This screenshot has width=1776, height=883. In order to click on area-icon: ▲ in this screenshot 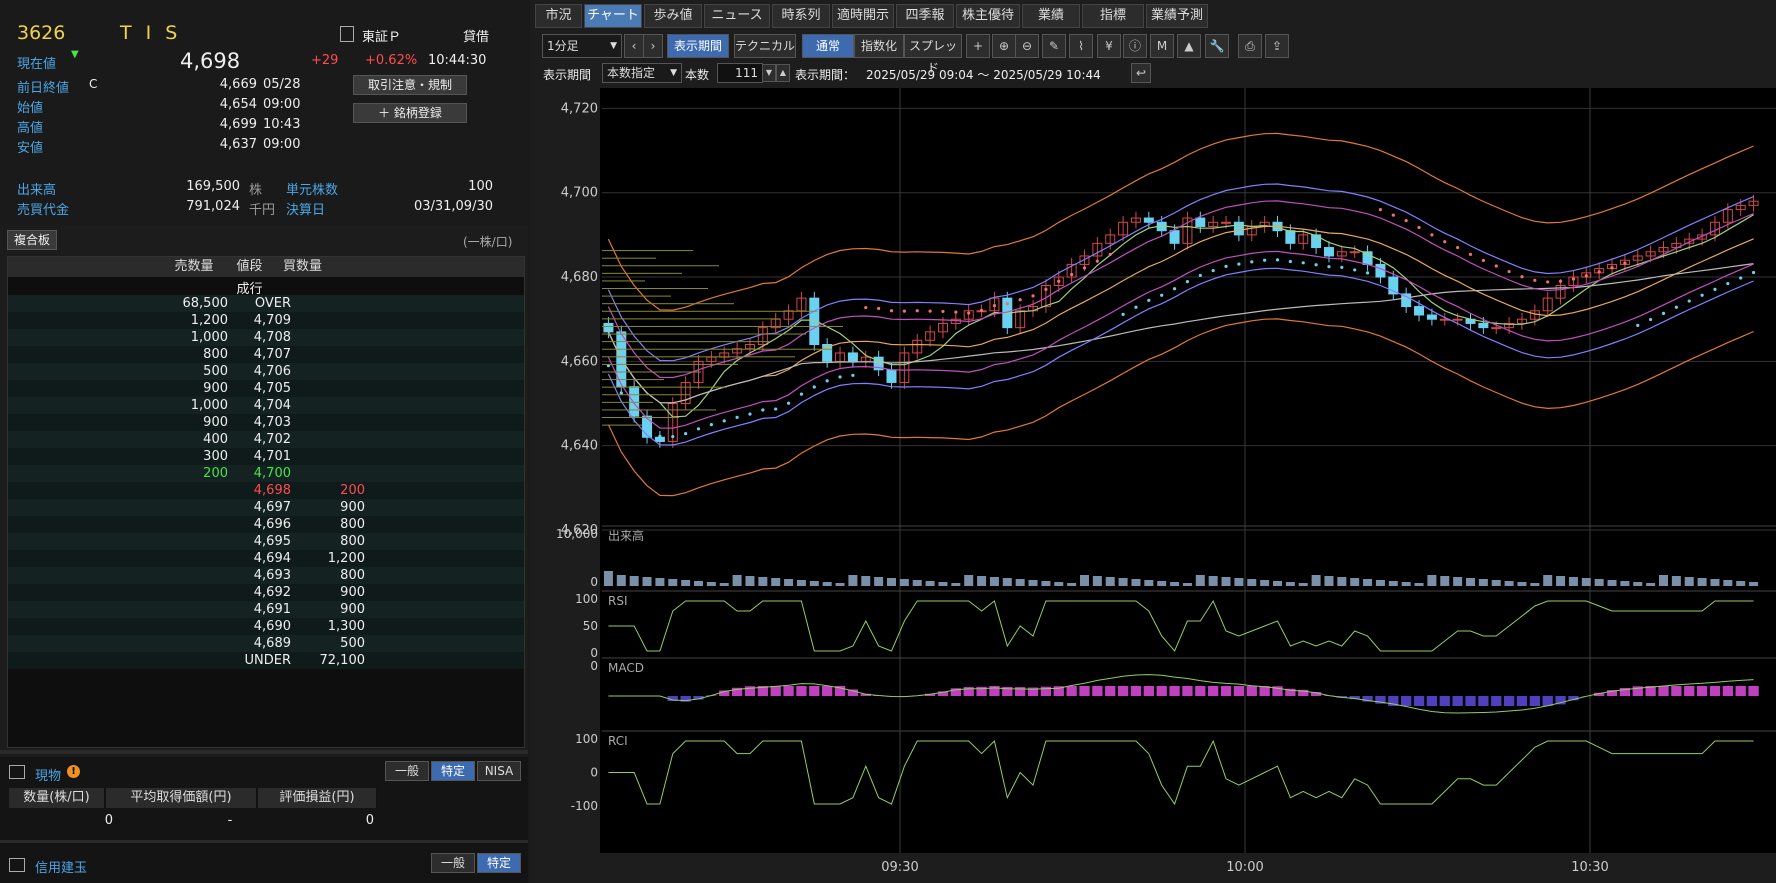, I will do `click(1189, 46)`.